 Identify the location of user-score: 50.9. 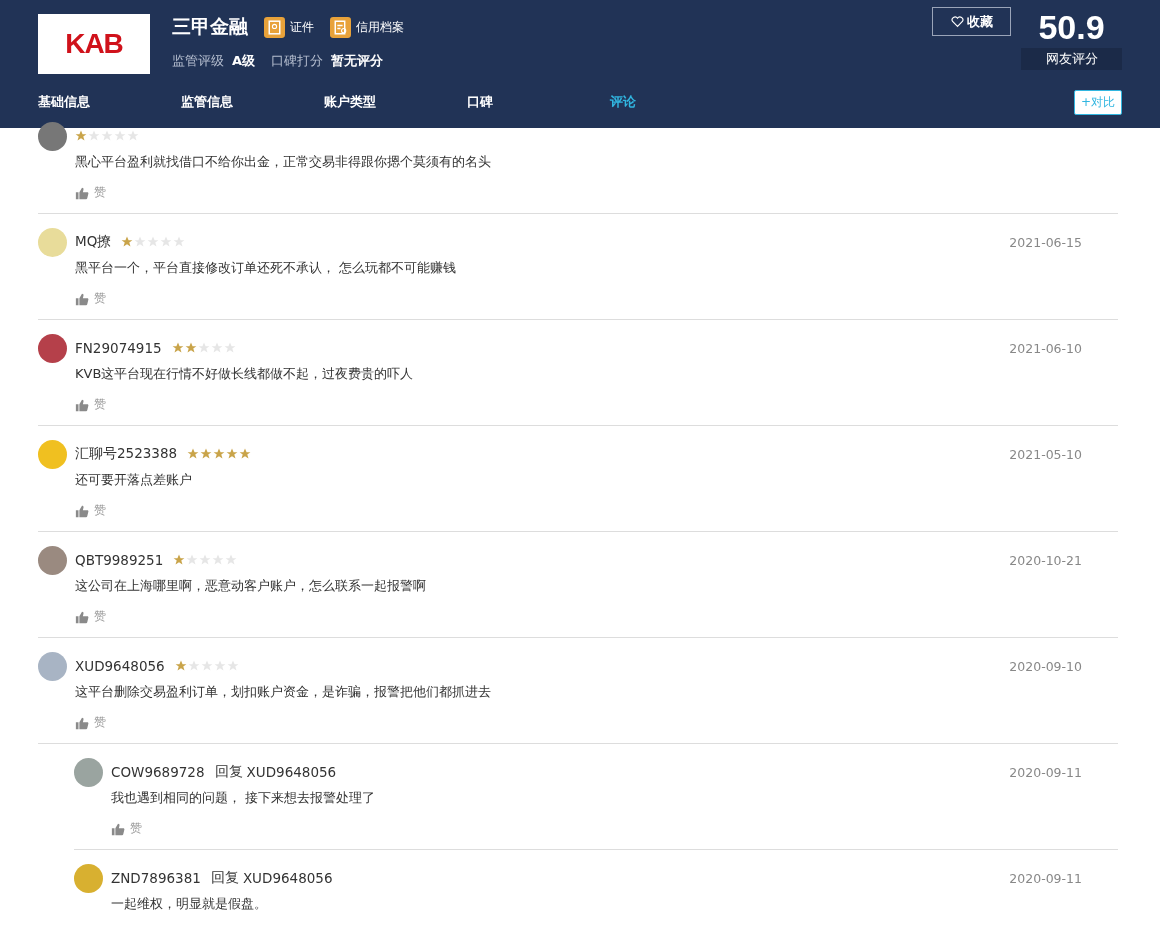
(1071, 27).